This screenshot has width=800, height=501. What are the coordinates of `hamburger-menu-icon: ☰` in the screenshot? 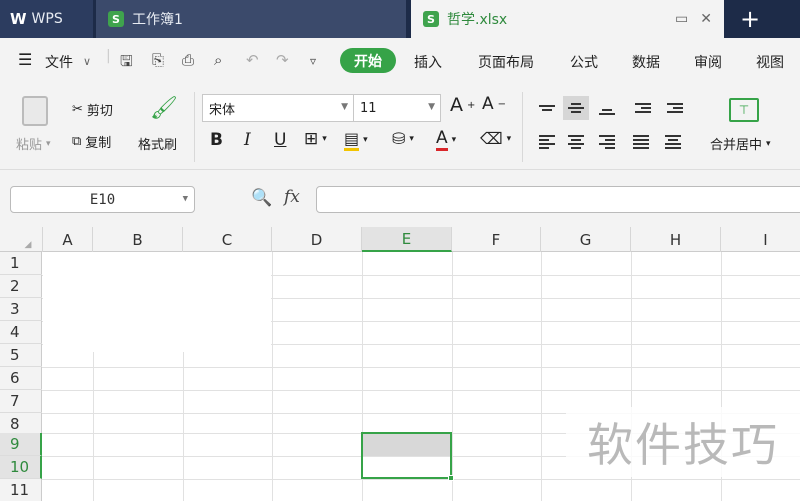 It's located at (25, 59).